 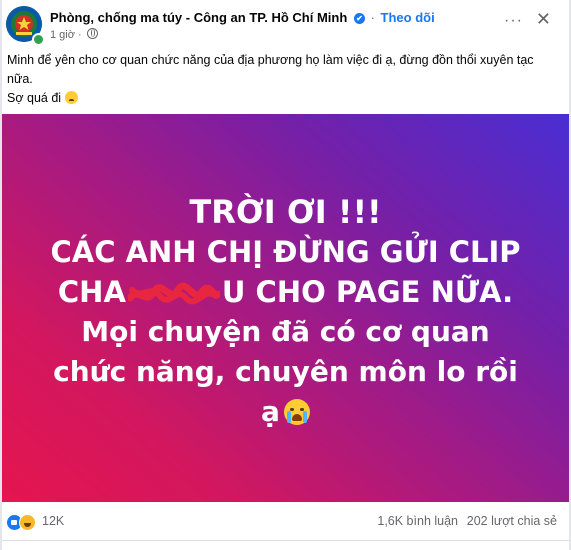 I want to click on image-text-line3: CHA U CHO PAGE NỮA., so click(x=285, y=292).